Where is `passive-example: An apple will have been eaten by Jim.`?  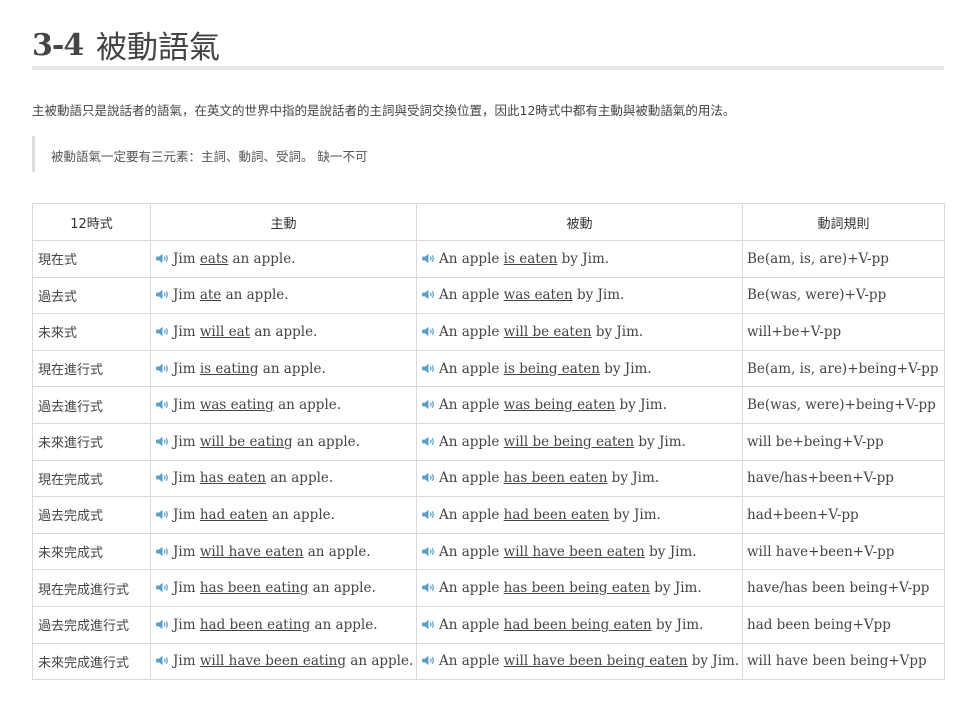
passive-example: An apple will have been eaten by Jim. is located at coordinates (579, 551).